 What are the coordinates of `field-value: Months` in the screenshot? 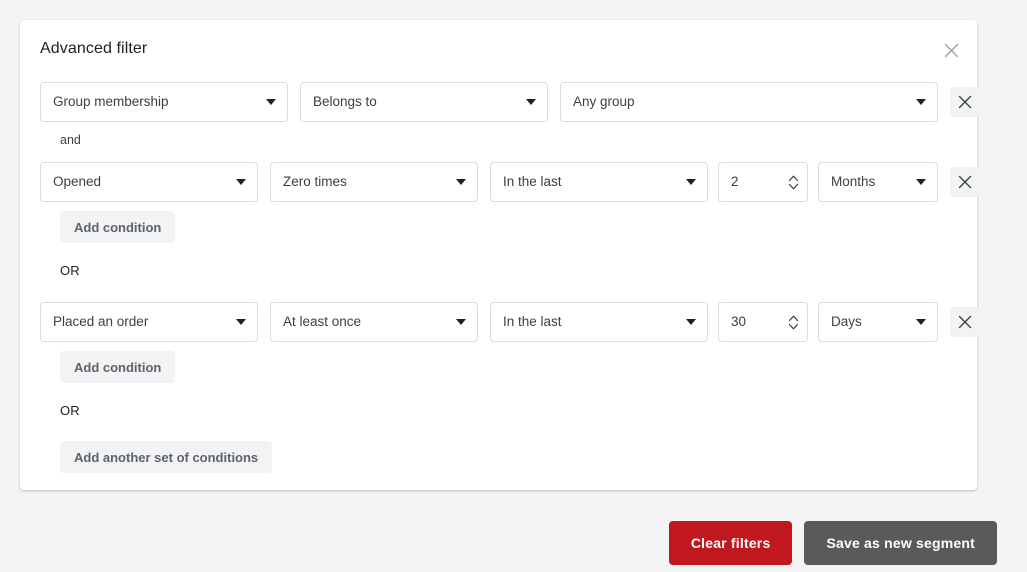 It's located at (853, 181).